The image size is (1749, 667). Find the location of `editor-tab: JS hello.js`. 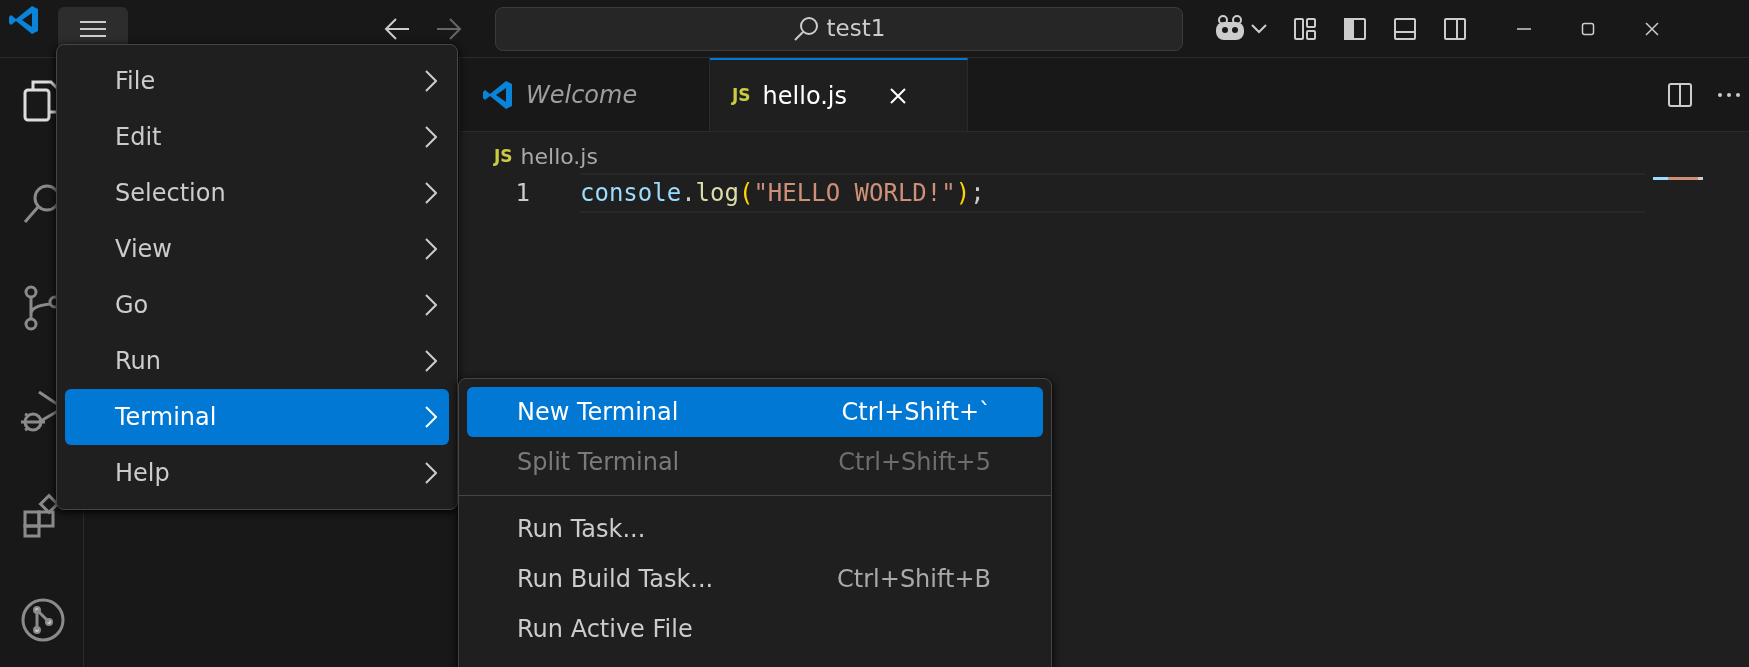

editor-tab: JS hello.js is located at coordinates (839, 94).